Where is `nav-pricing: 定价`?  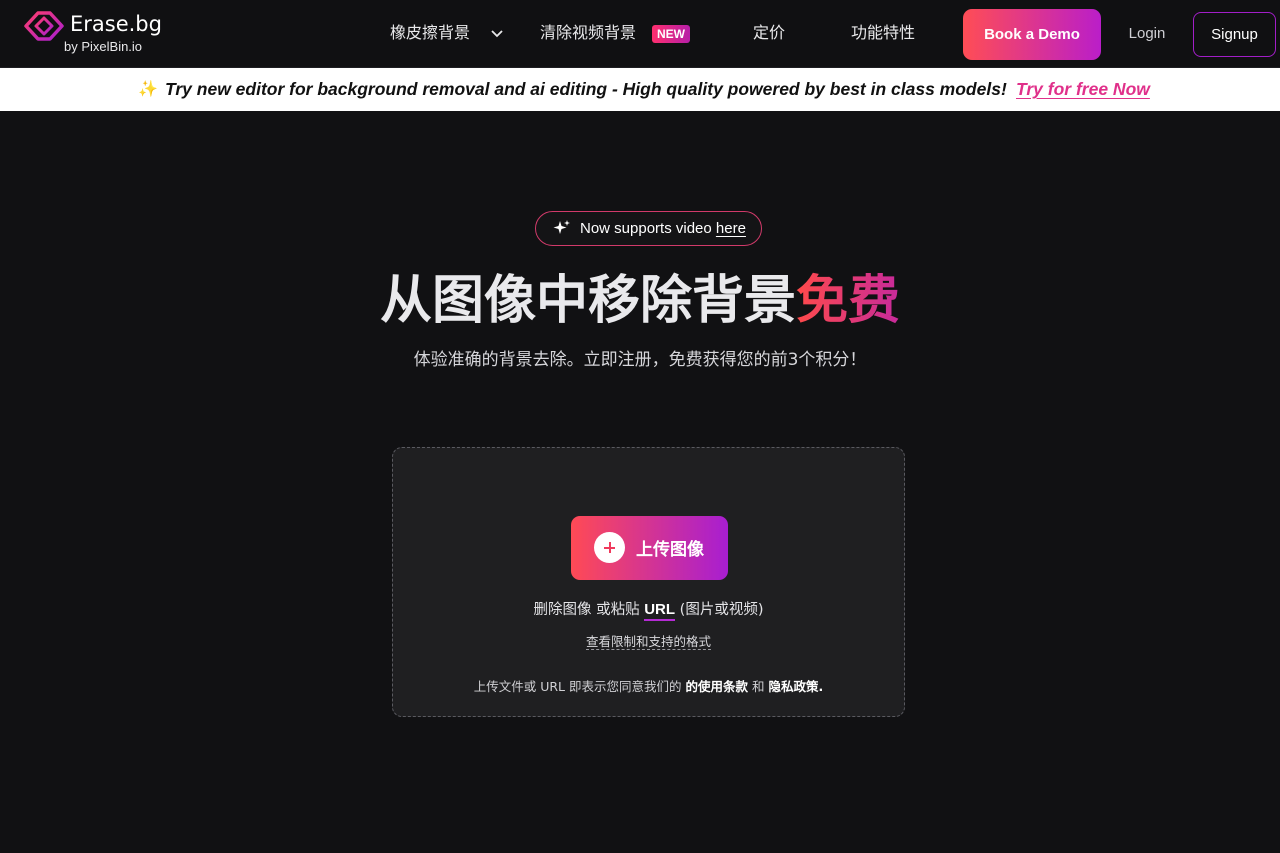 nav-pricing: 定价 is located at coordinates (769, 33).